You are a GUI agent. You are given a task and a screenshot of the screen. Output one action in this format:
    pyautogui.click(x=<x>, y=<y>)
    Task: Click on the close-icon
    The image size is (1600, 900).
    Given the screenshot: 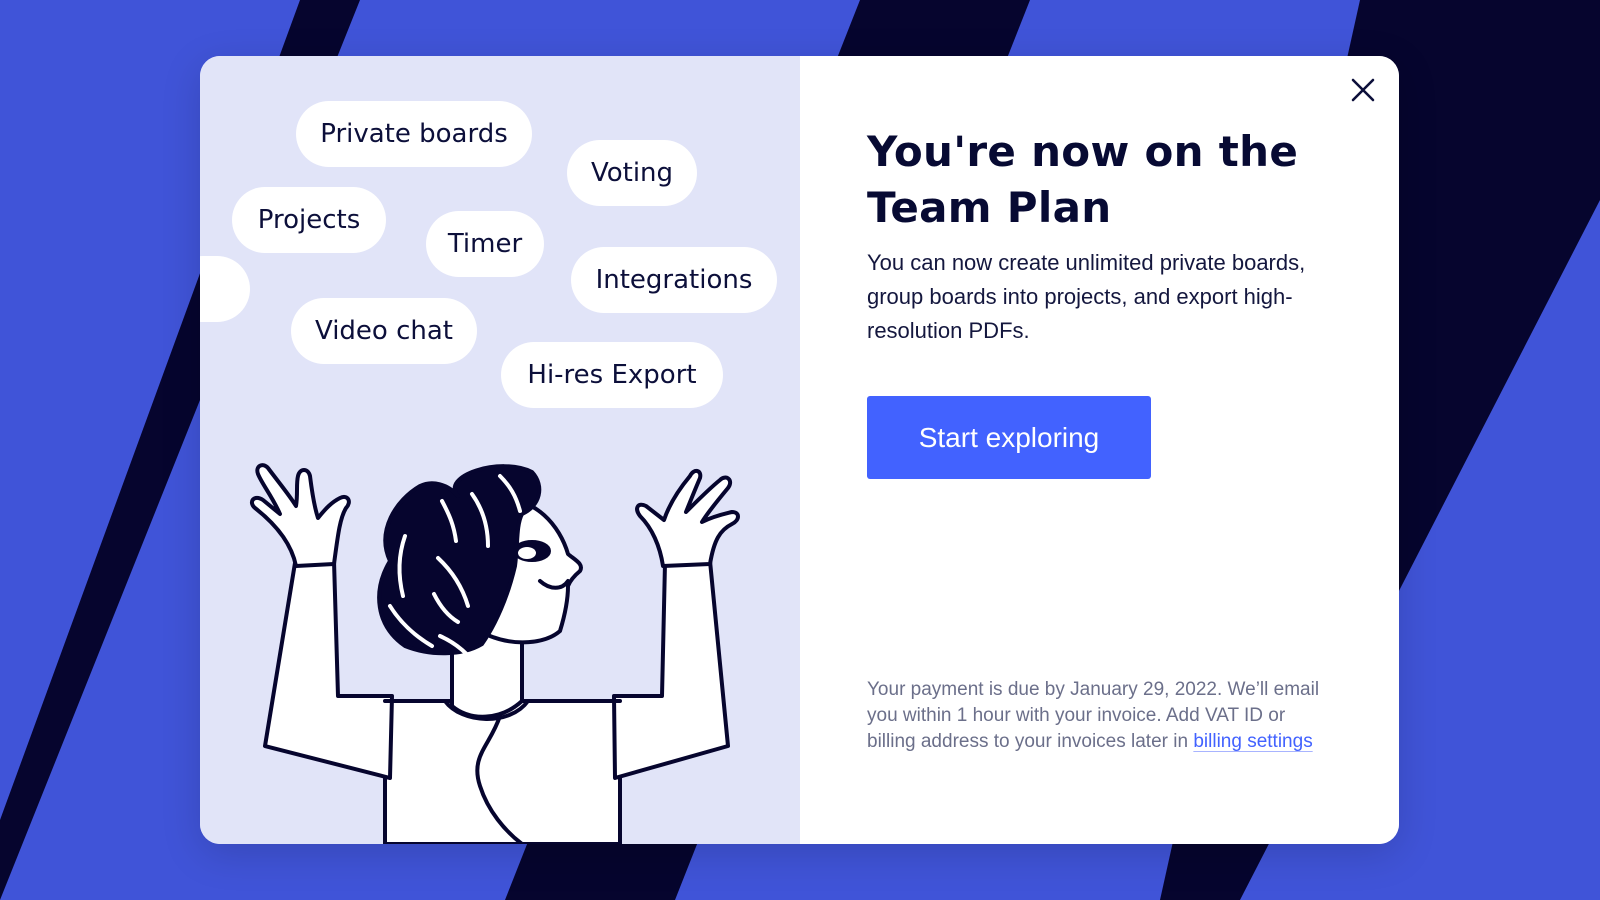 What is the action you would take?
    pyautogui.click(x=1363, y=90)
    